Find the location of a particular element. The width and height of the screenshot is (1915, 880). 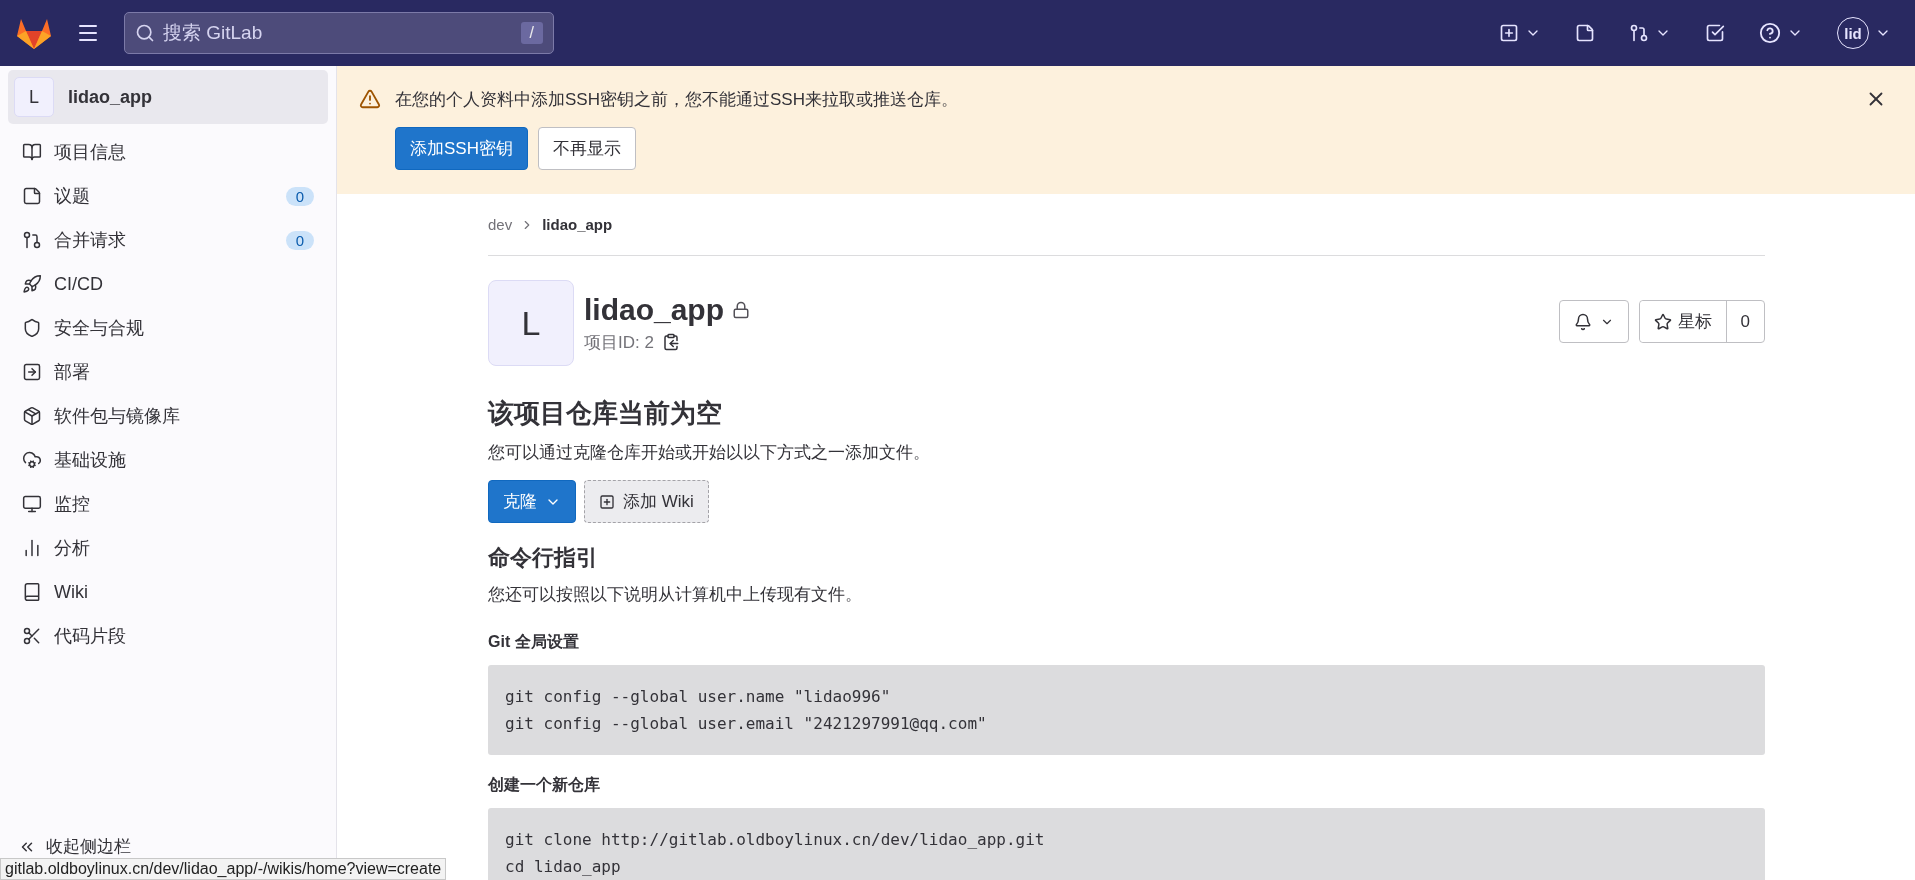

search-placeholder: 搜索 GitLab is located at coordinates (213, 33).